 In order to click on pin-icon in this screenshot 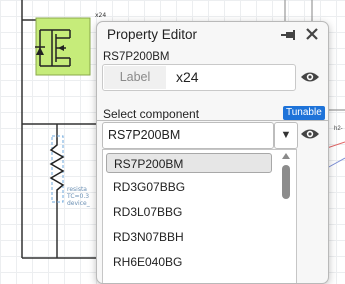, I will do `click(289, 35)`.